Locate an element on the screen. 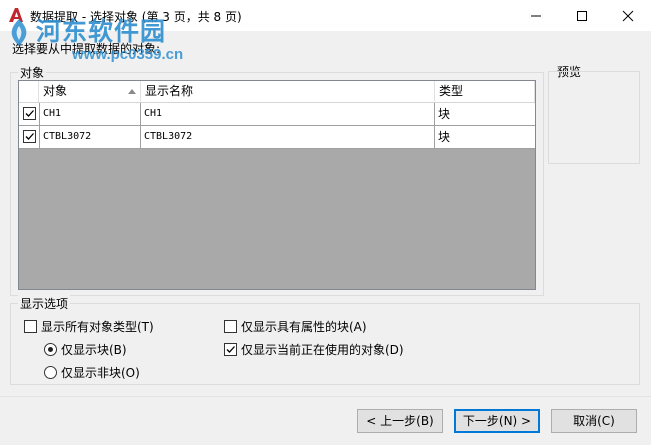 The width and height of the screenshot is (651, 445). header-checkbox-col is located at coordinates (29, 91).